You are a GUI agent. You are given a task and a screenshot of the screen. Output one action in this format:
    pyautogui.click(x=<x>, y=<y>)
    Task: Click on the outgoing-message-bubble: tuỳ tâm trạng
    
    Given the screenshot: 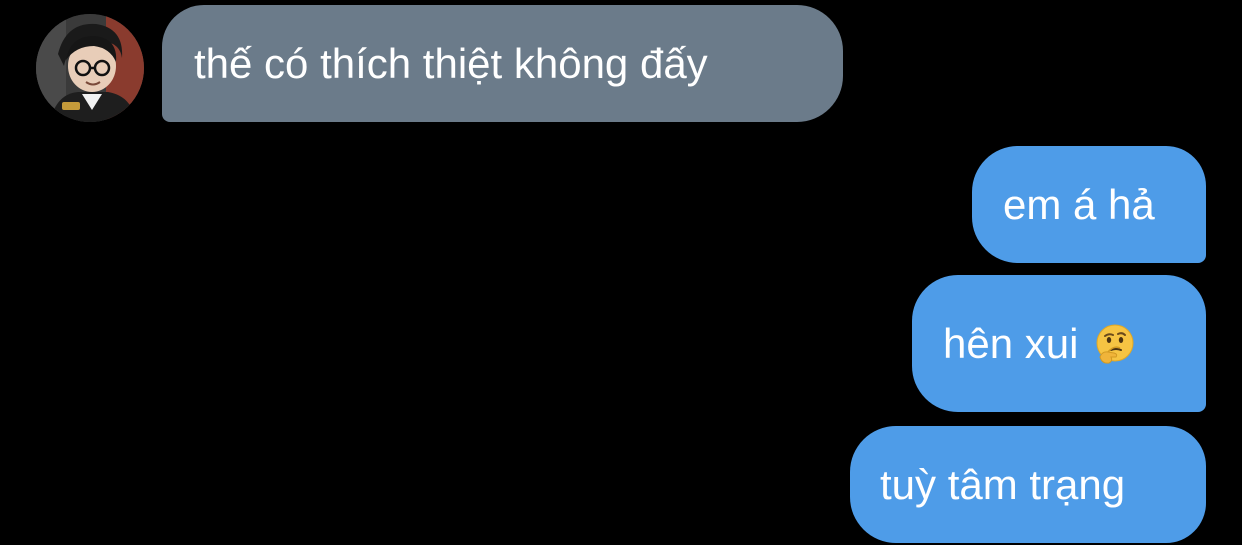 What is the action you would take?
    pyautogui.click(x=1028, y=484)
    